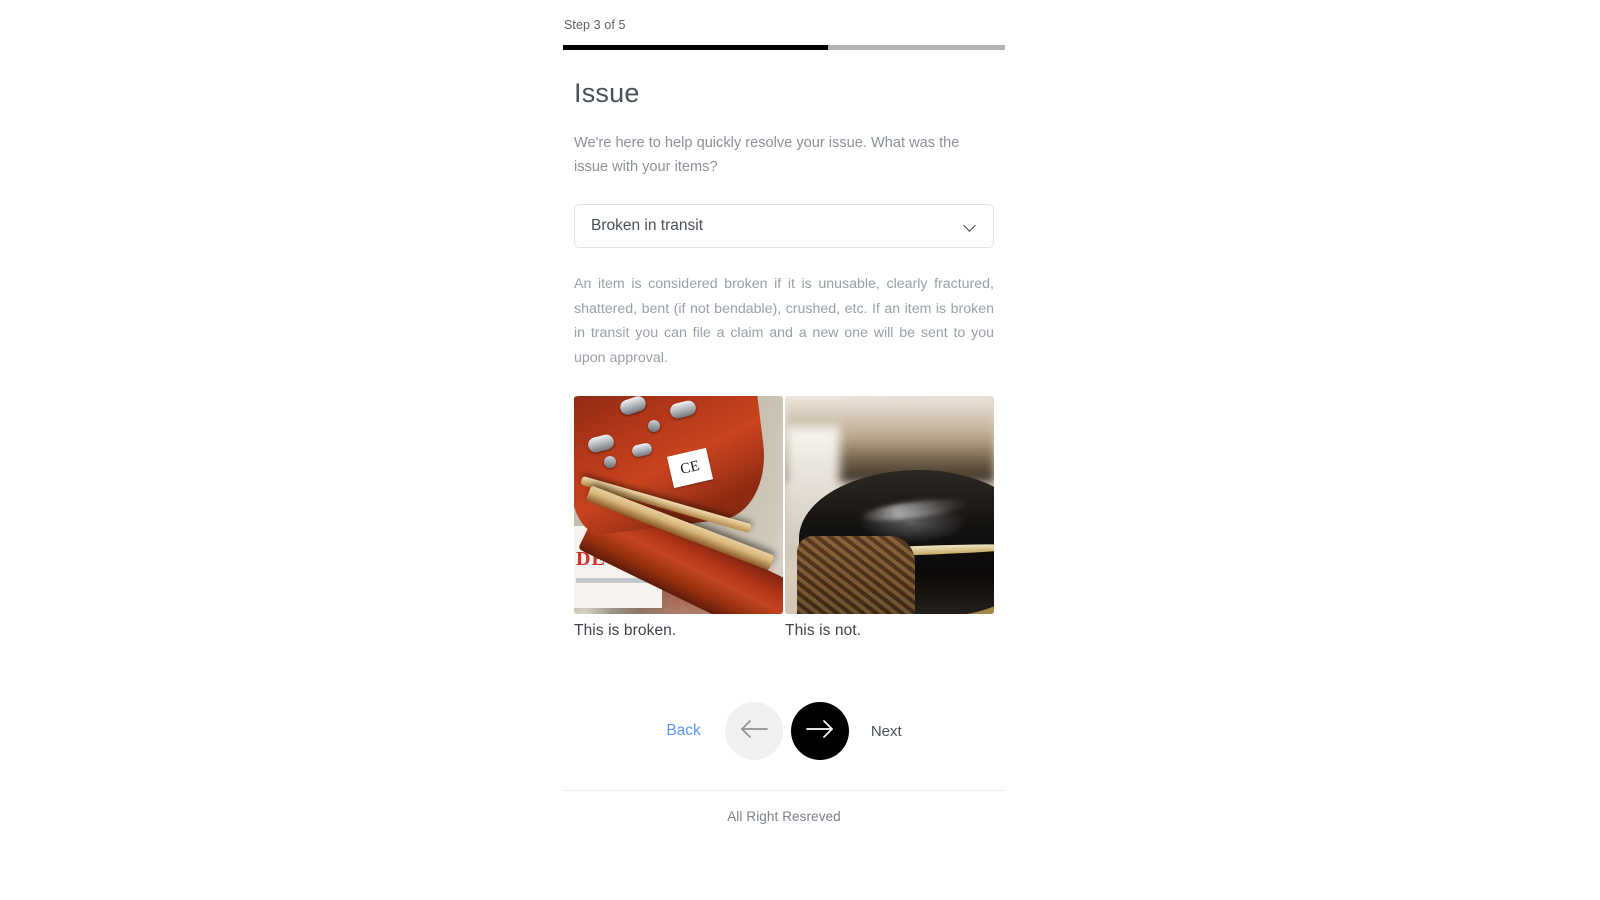 Image resolution: width=1600 pixels, height=900 pixels. I want to click on example-photos: DE UP CE, so click(784, 518).